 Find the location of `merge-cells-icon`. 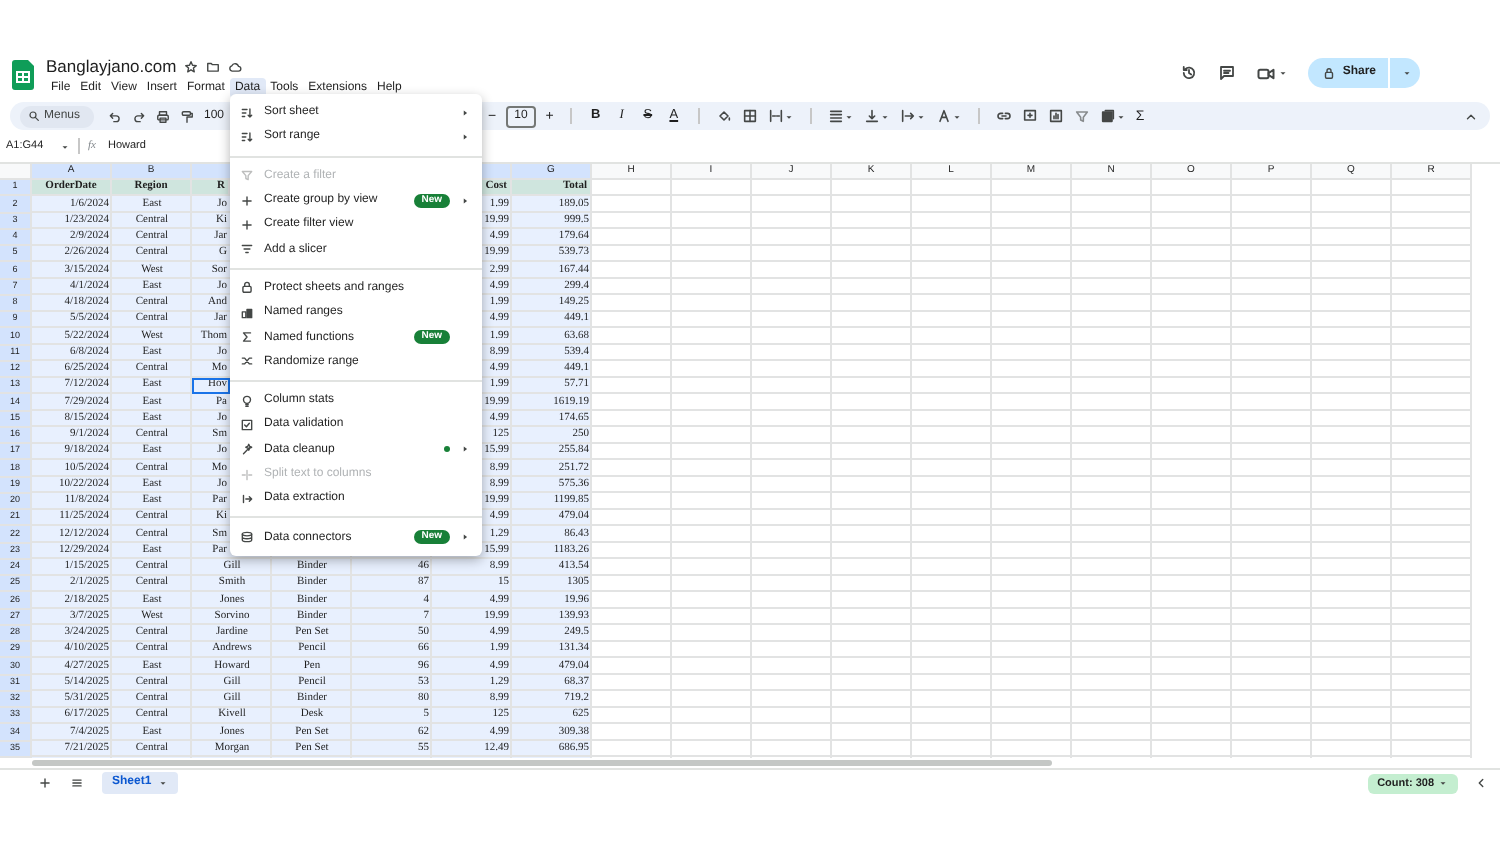

merge-cells-icon is located at coordinates (775, 116).